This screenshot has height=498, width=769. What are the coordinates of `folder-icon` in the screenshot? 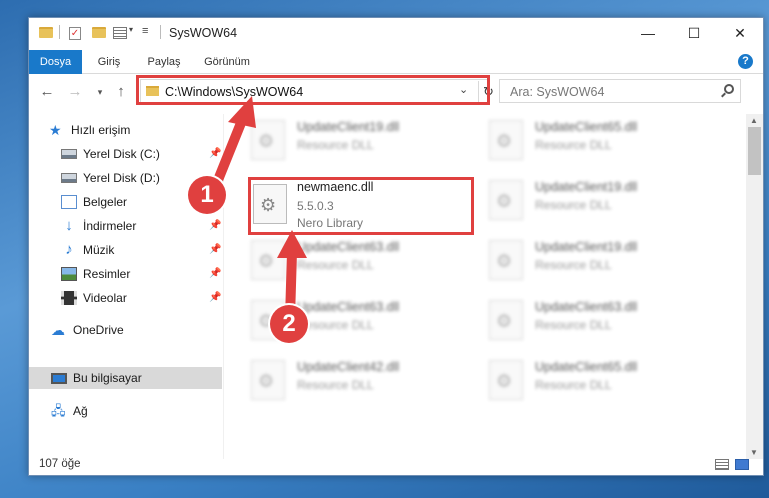 It's located at (46, 32).